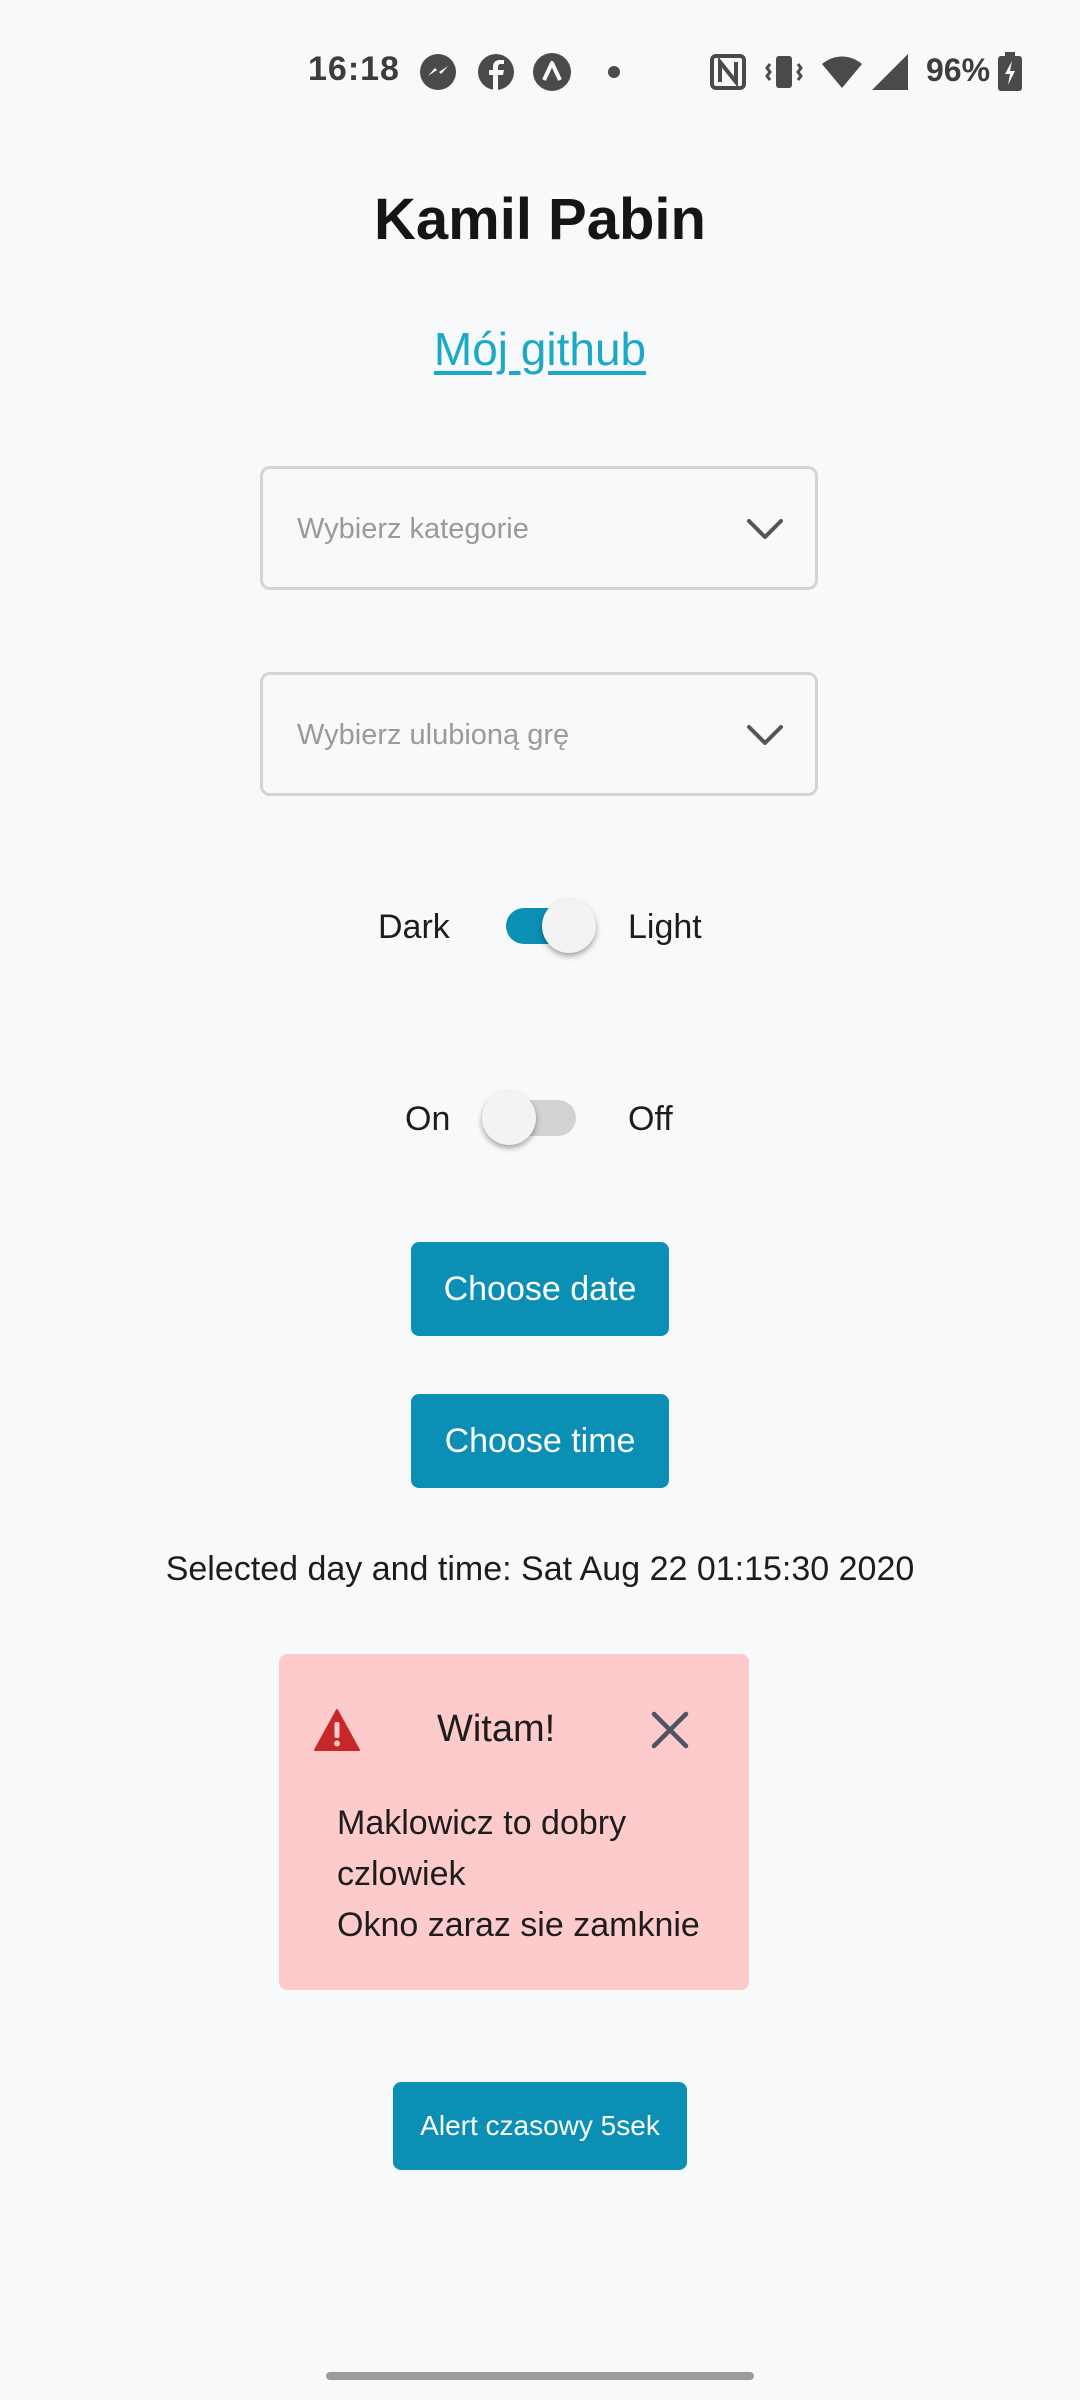  I want to click on favorite-game-select-placeholder: Wybierz ulubioną grę, so click(433, 735).